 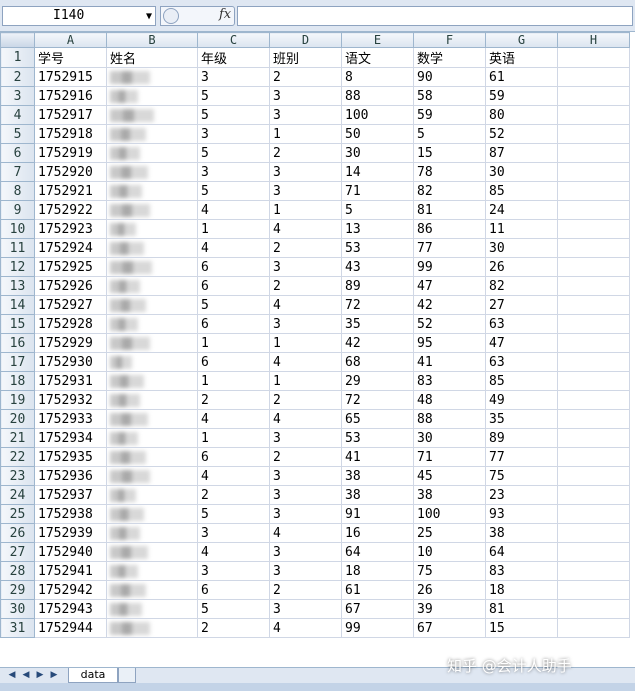 I want to click on row-header: 17, so click(x=17, y=362).